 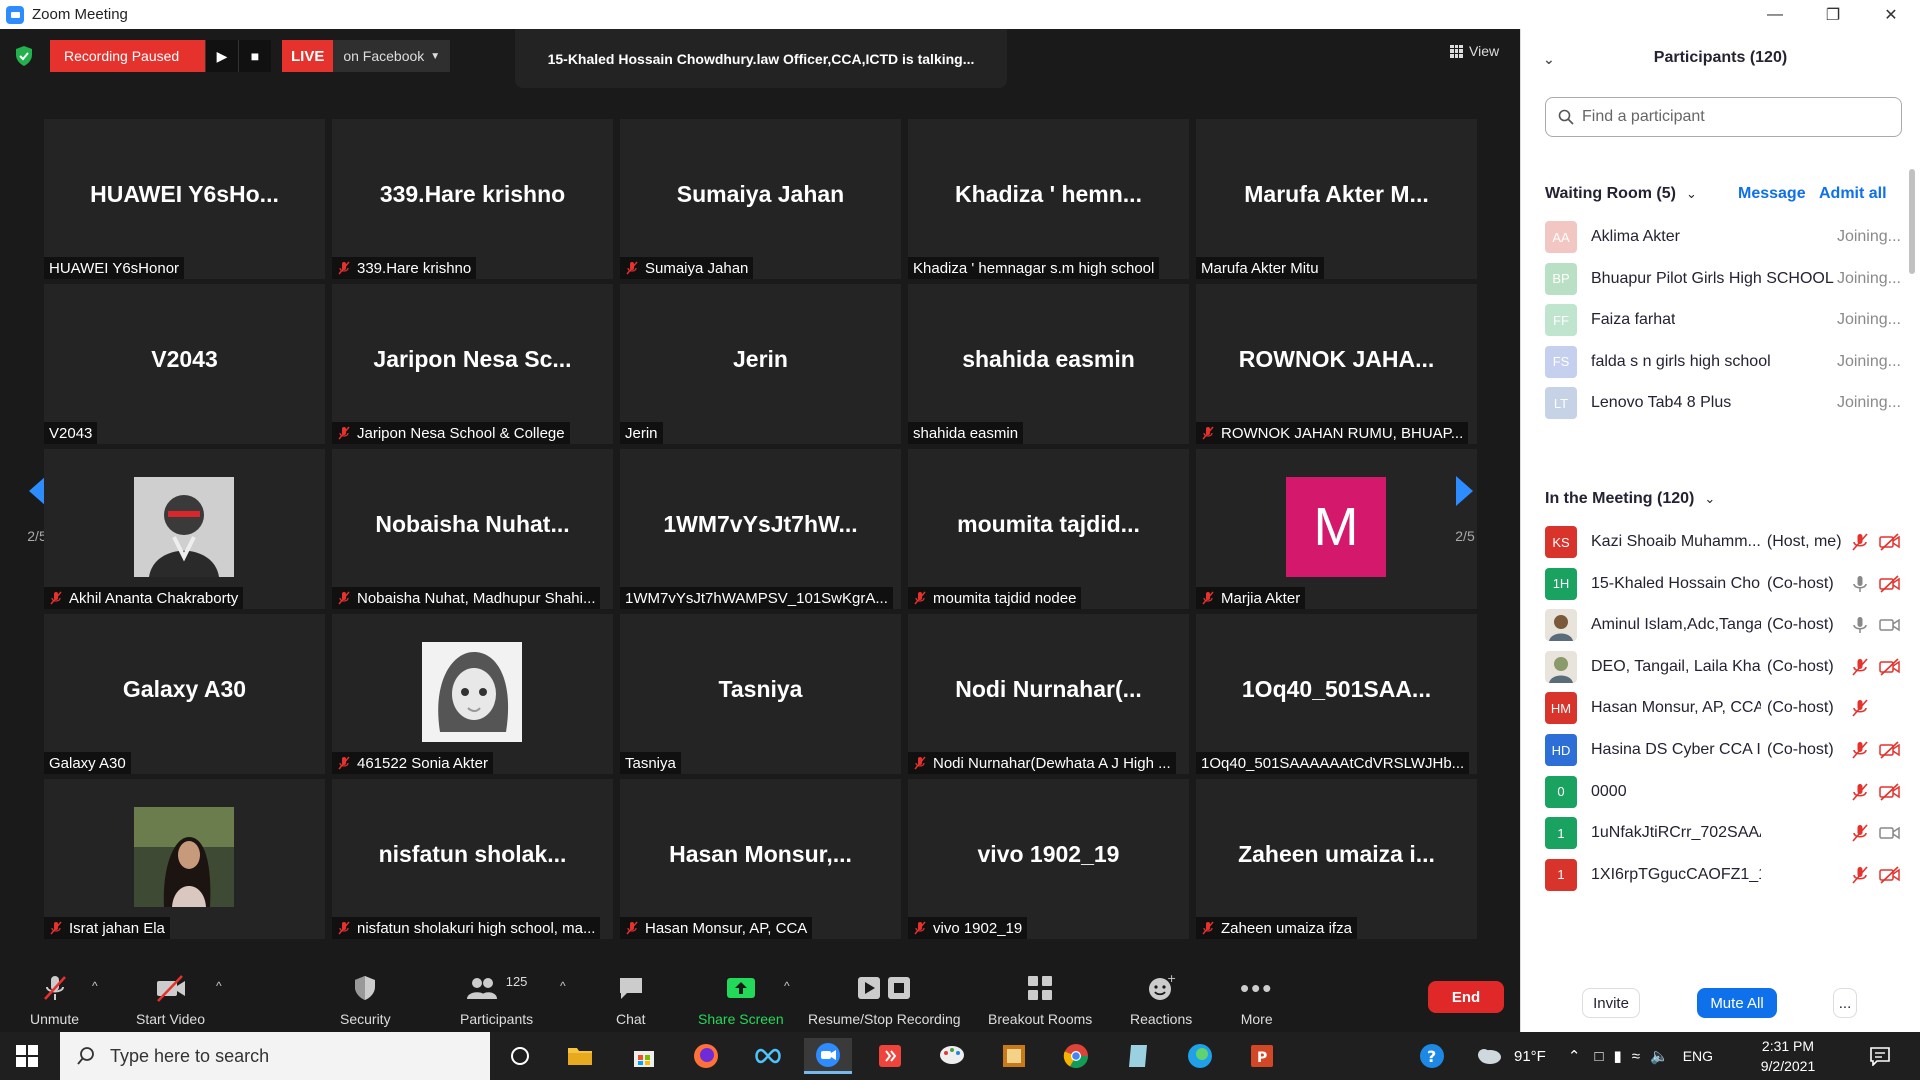 What do you see at coordinates (884, 1000) in the screenshot?
I see `resume-stop-recording-button: Resume/Stop Recording` at bounding box center [884, 1000].